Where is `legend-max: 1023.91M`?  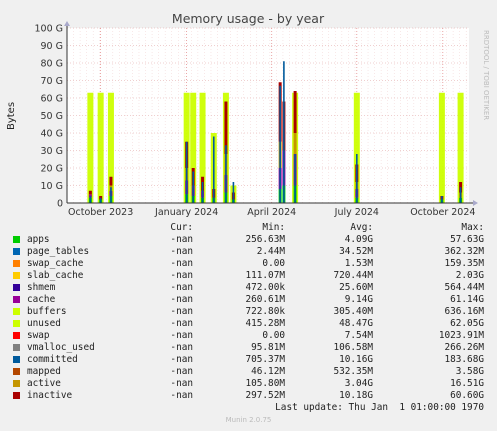 legend-max: 1023.91M is located at coordinates (461, 335).